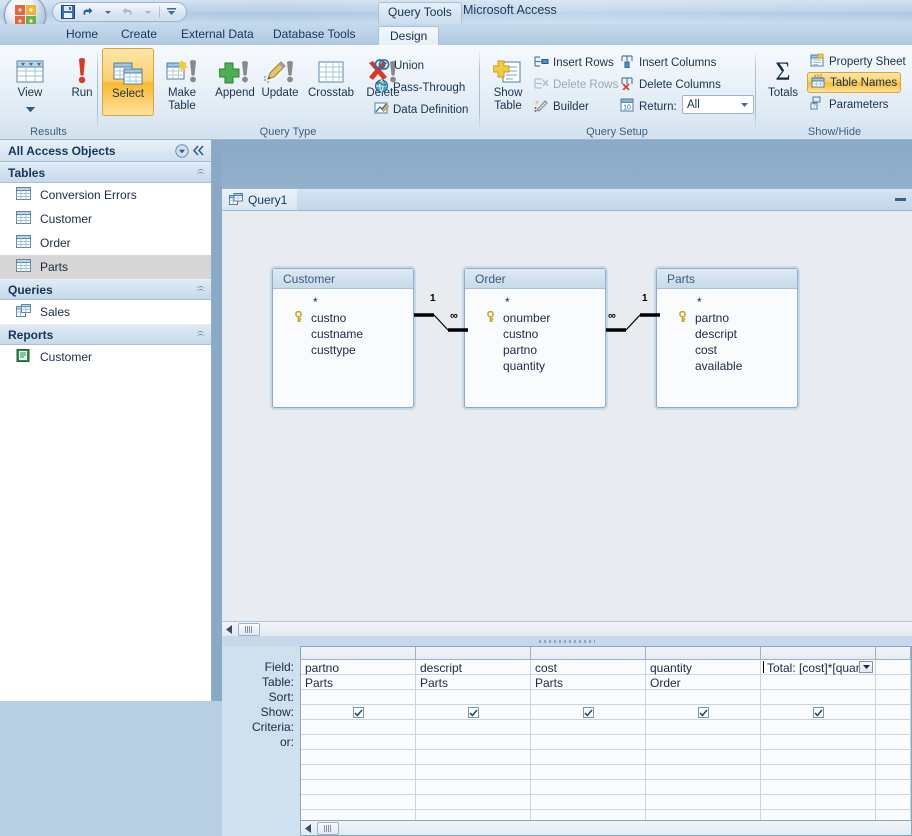 The image size is (912, 836). Describe the element at coordinates (105, 243) in the screenshot. I see `sidebar-item-order-table: Order` at that location.